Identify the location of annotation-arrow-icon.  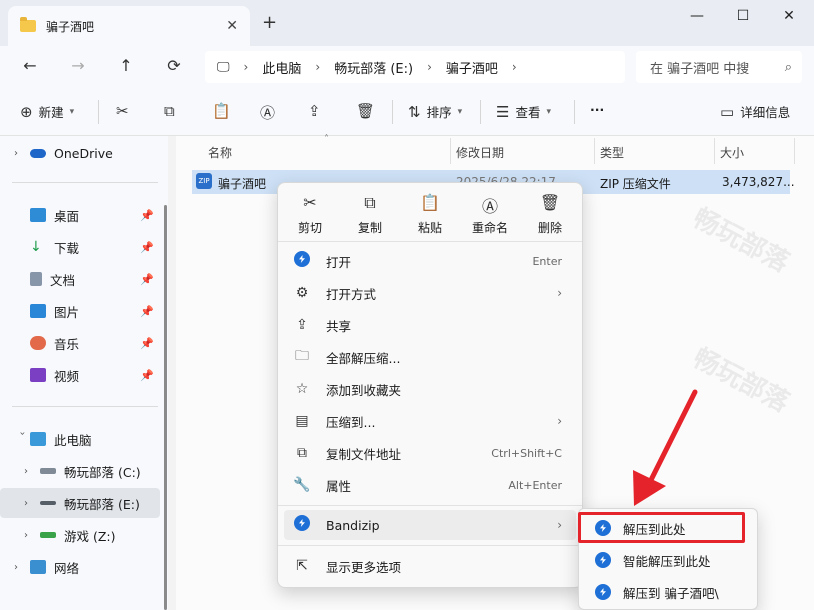
(665, 447).